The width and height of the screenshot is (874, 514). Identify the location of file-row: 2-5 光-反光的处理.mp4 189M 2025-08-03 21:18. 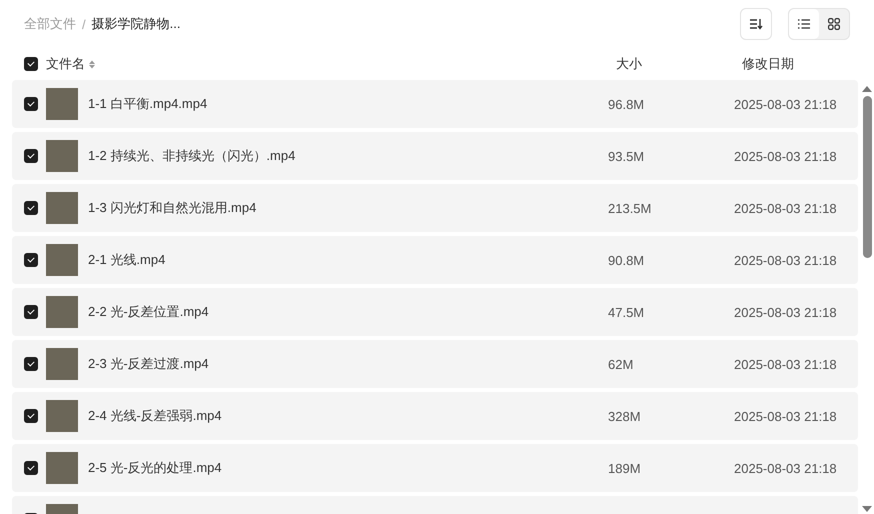
(435, 468).